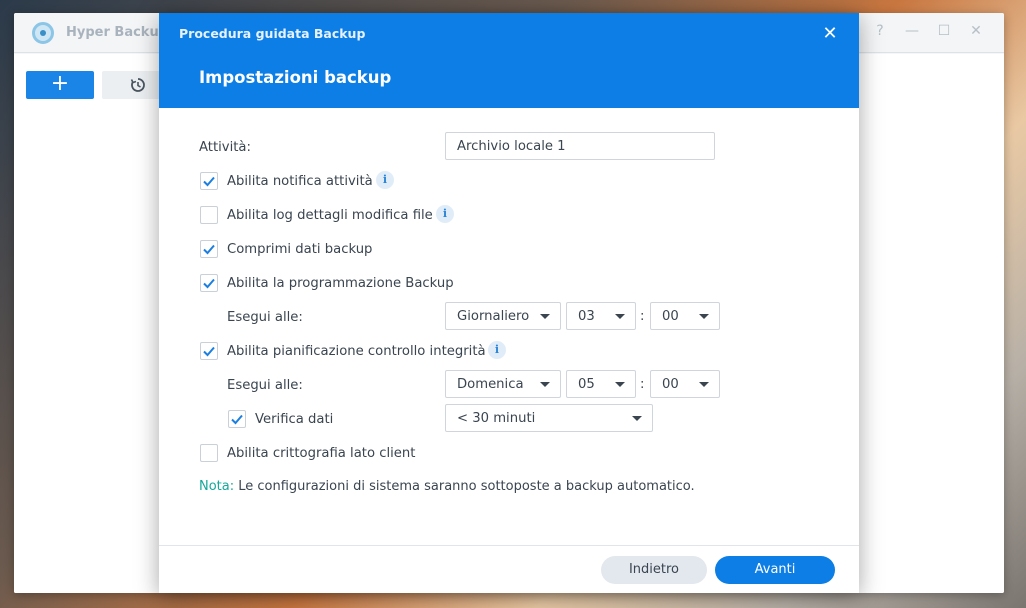 The image size is (1026, 608). What do you see at coordinates (549, 418) in the screenshot?
I see `verify-duration-select: < 30 minuti` at bounding box center [549, 418].